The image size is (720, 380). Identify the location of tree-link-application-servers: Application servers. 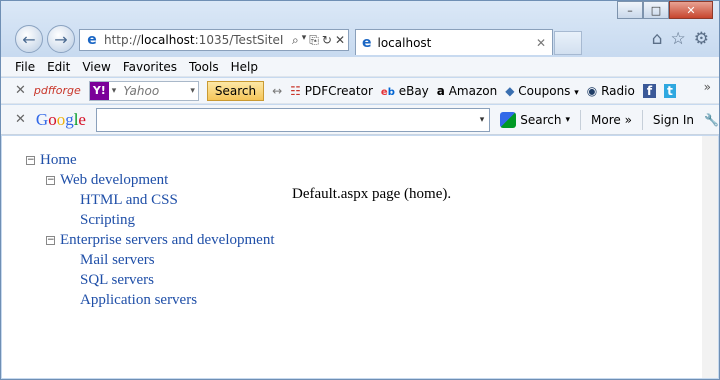
(138, 300).